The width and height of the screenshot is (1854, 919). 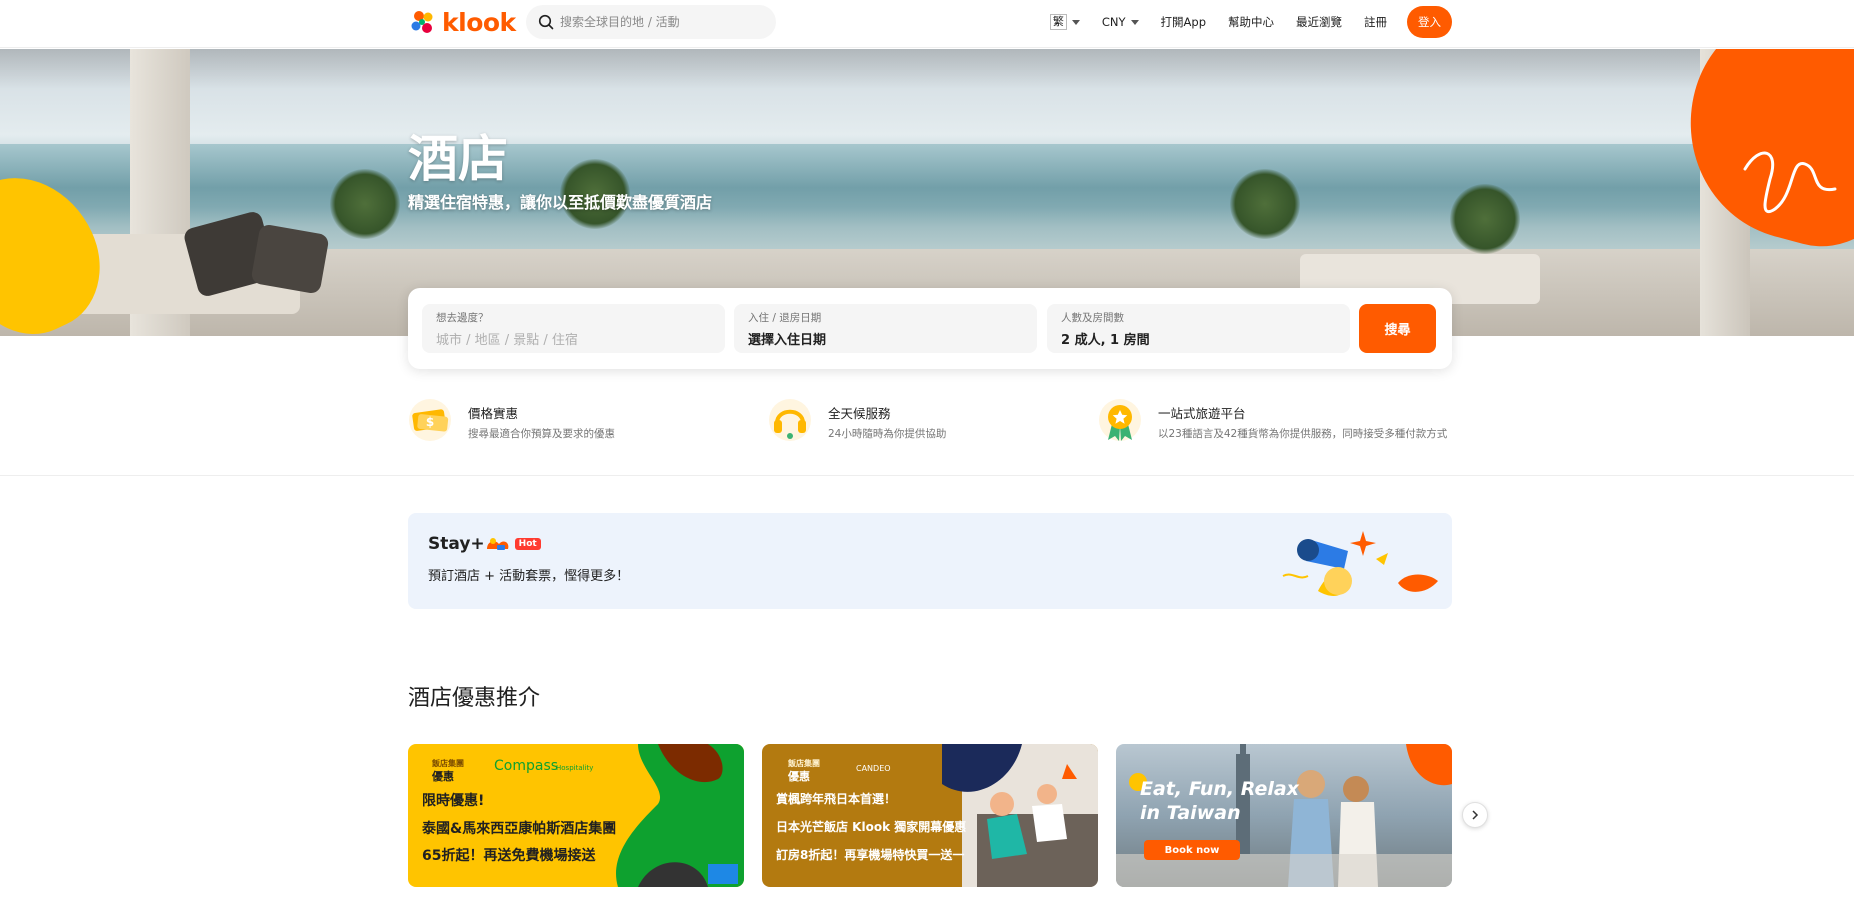 What do you see at coordinates (527, 544) in the screenshot?
I see `hot-badge: Hot` at bounding box center [527, 544].